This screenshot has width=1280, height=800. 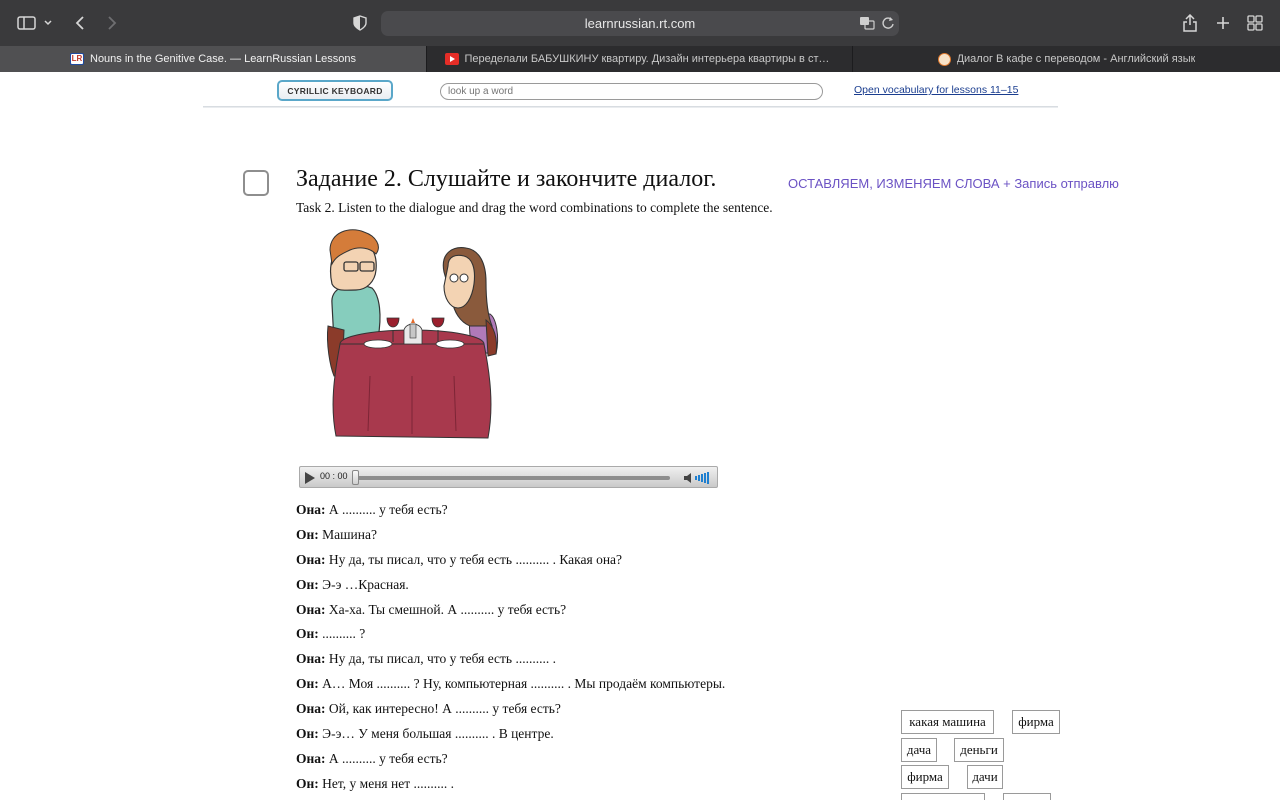 What do you see at coordinates (576, 587) in the screenshot?
I see `dialogue-line: Он: Э-э …Красная.` at bounding box center [576, 587].